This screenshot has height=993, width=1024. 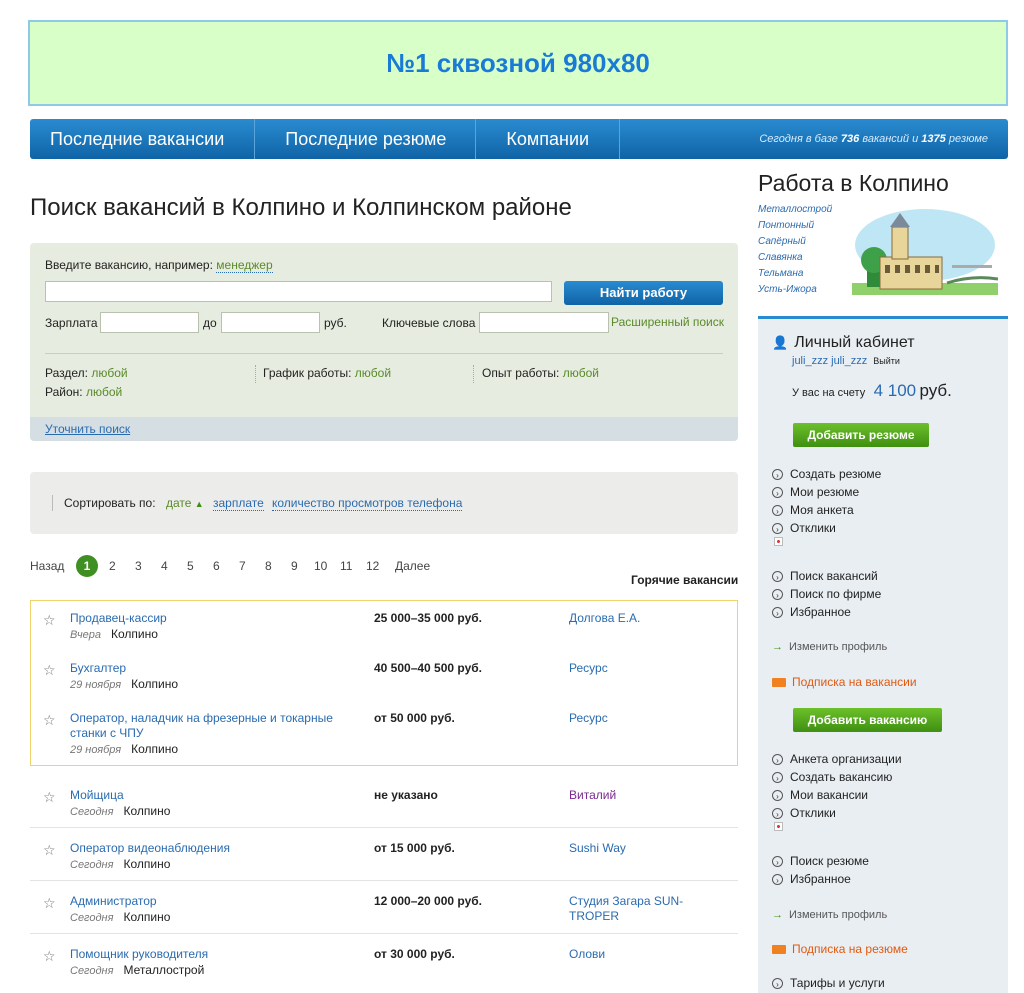 I want to click on page-10: 10, so click(x=320, y=566).